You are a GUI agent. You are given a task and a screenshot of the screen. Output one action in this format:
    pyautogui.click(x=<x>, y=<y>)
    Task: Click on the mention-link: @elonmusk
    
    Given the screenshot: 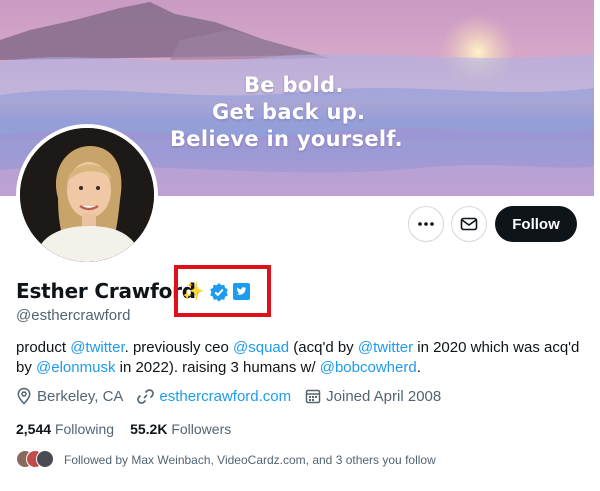 What is the action you would take?
    pyautogui.click(x=75, y=367)
    